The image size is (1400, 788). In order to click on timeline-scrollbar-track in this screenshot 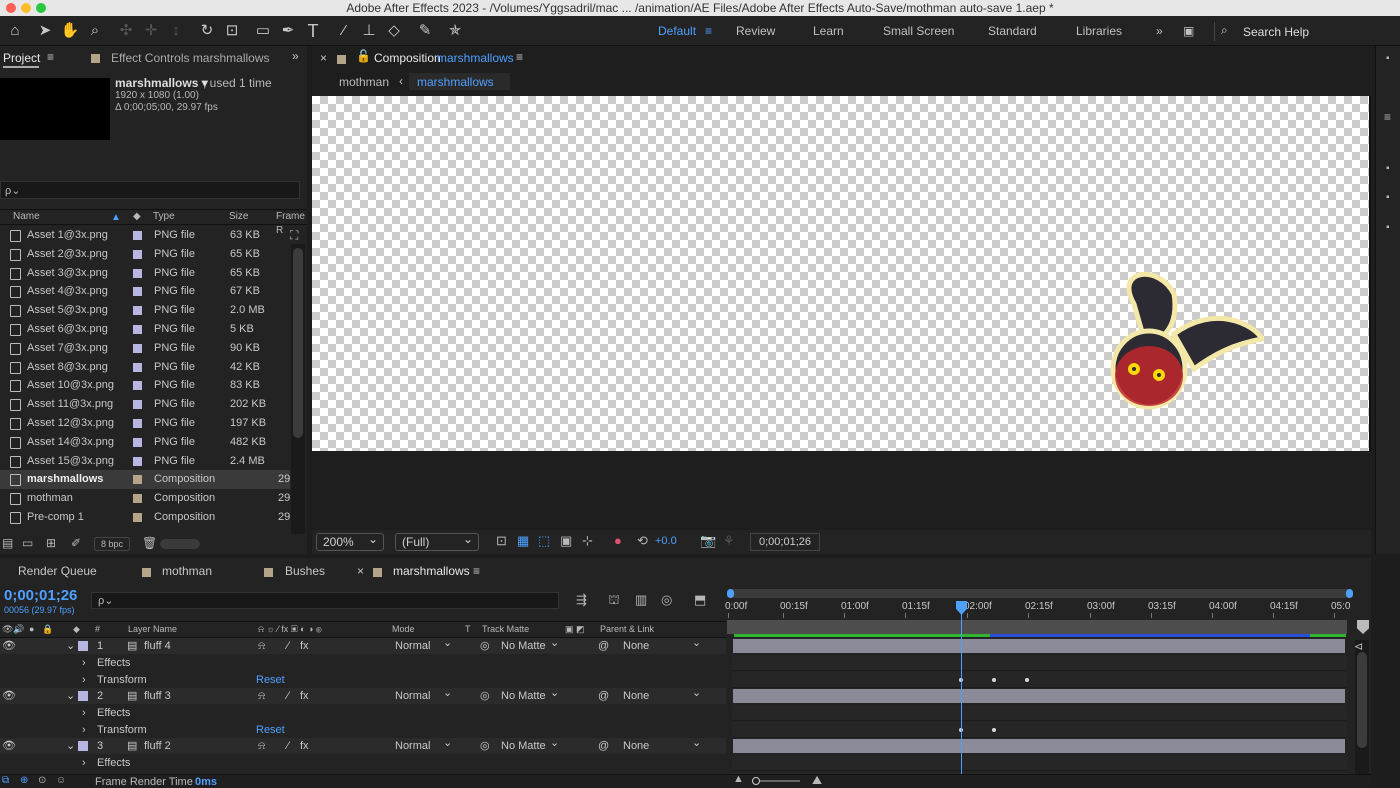, I will do `click(1362, 714)`.